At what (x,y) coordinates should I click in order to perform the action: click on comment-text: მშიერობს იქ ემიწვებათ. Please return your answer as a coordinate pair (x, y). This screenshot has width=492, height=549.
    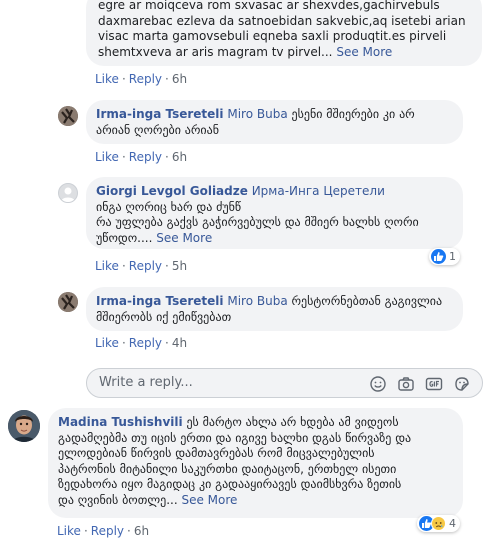
    Looking at the image, I should click on (164, 316).